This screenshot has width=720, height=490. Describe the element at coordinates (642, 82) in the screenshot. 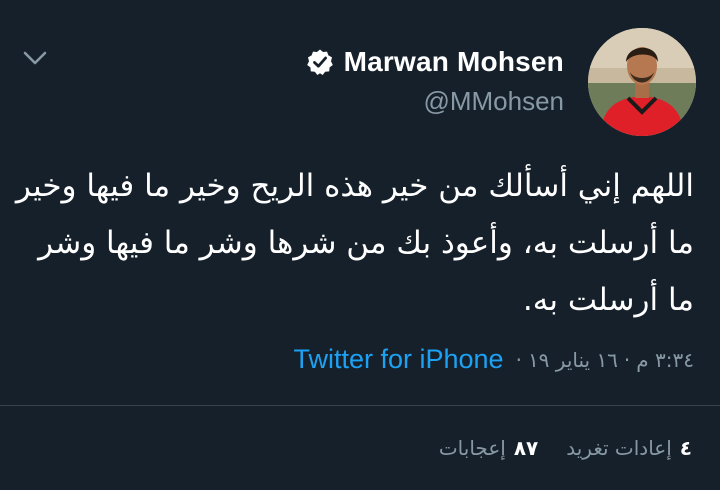

I see `avatar` at that location.